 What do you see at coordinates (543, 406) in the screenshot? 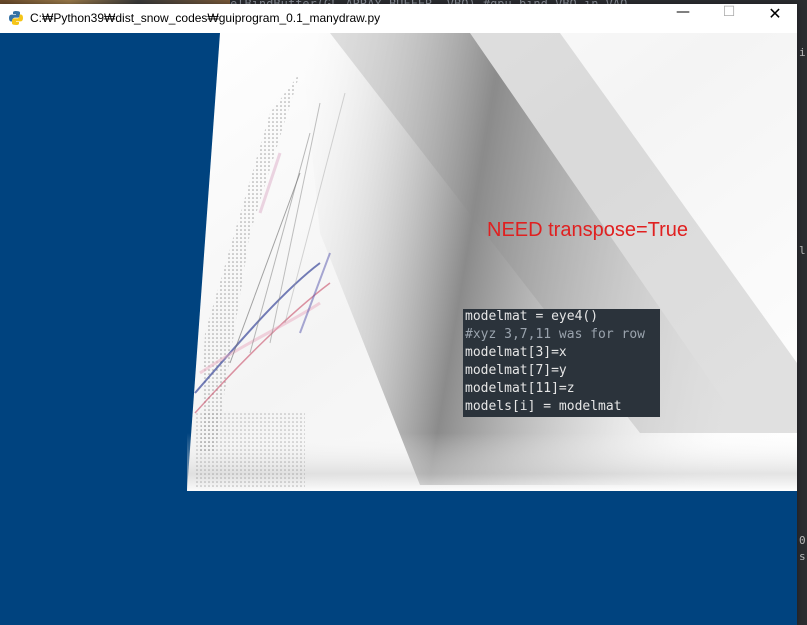
I see `code-line: models[i] = modelmat` at bounding box center [543, 406].